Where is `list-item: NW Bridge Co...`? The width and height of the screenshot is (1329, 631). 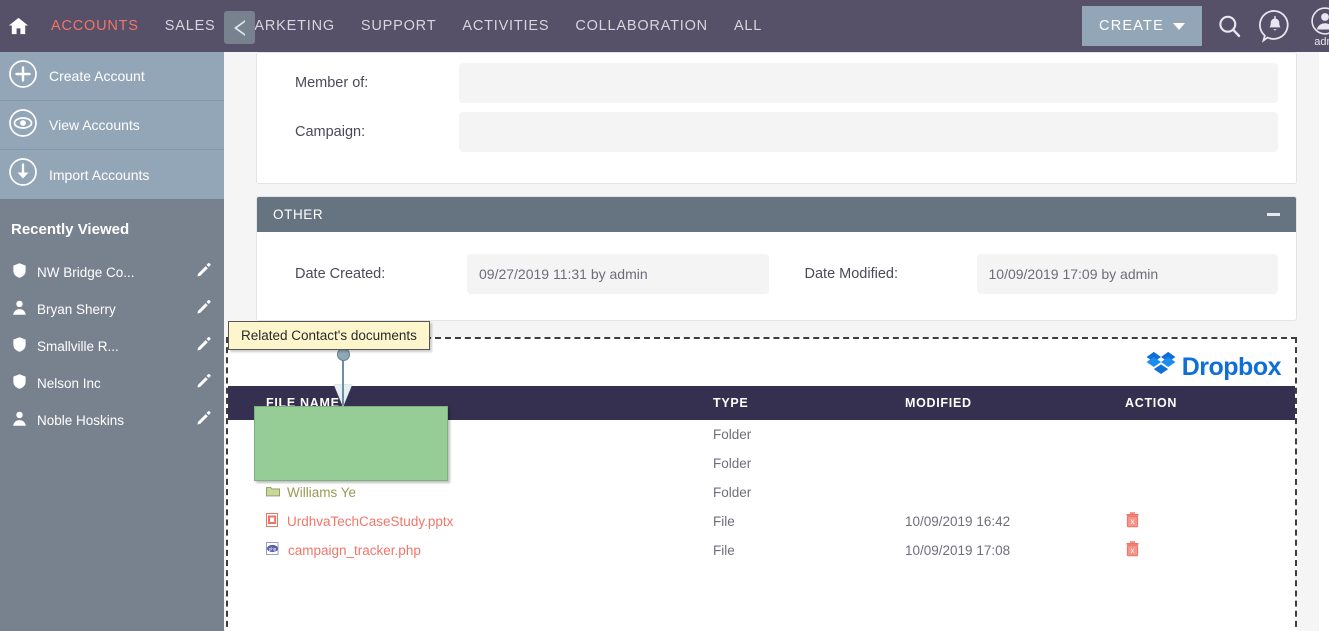 list-item: NW Bridge Co... is located at coordinates (112, 272).